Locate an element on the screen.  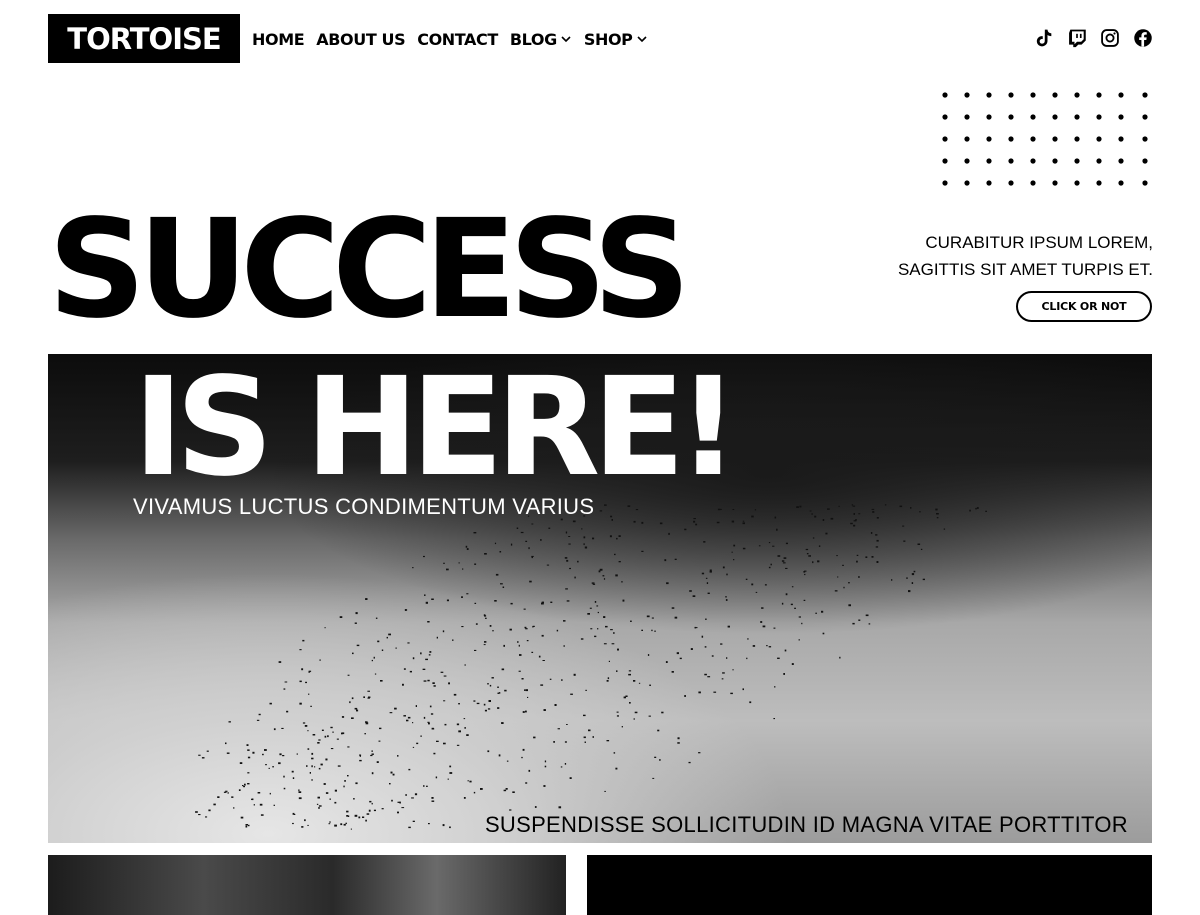
nav-about-us: ABOUT US is located at coordinates (360, 39).